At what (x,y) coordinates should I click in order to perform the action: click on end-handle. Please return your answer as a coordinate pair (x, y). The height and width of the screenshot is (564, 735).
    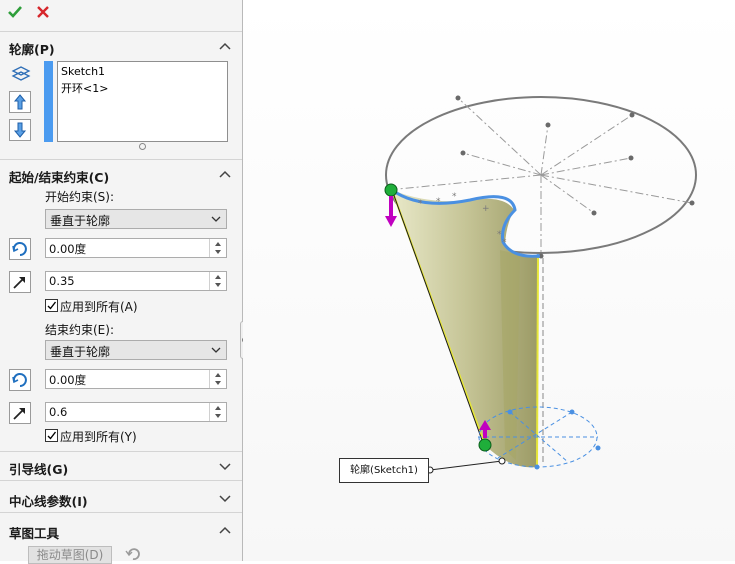
    Looking at the image, I should click on (485, 445).